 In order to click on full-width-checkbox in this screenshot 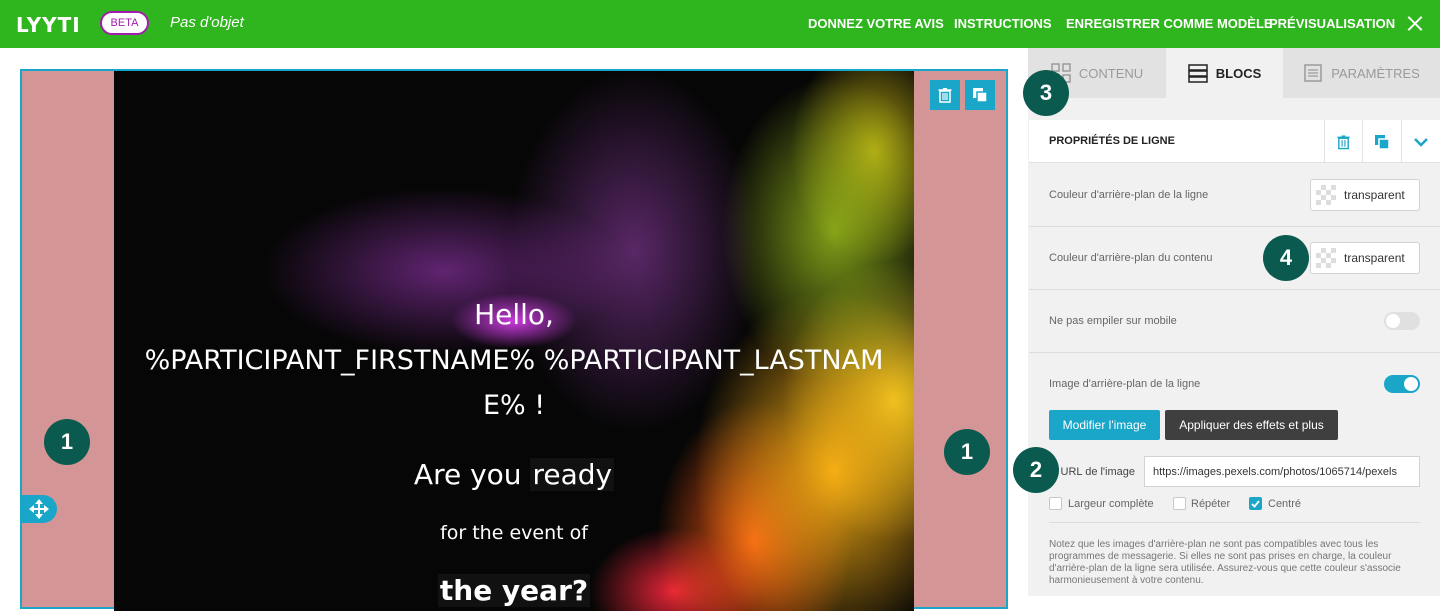, I will do `click(1055, 503)`.